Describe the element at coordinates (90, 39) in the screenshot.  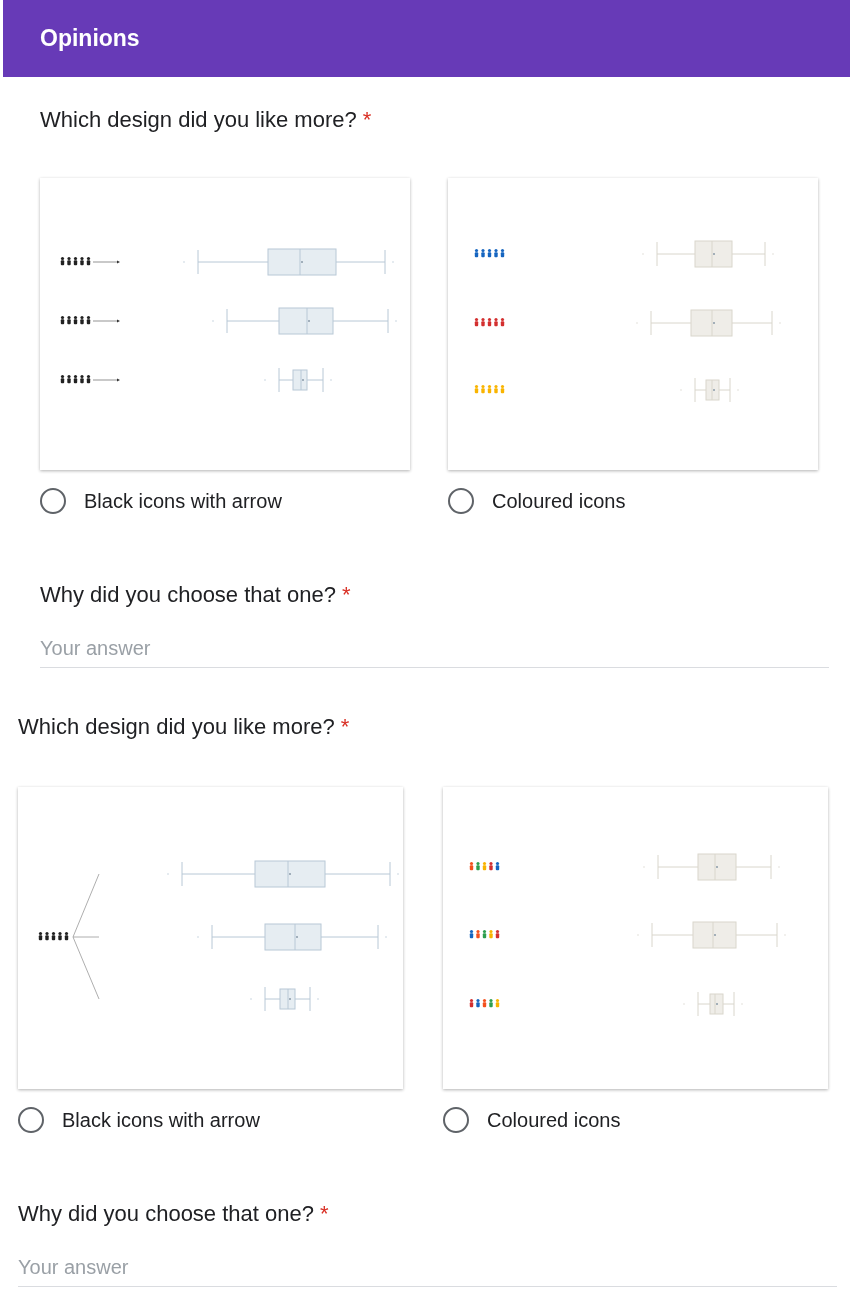
I see `form-title: Opinions` at that location.